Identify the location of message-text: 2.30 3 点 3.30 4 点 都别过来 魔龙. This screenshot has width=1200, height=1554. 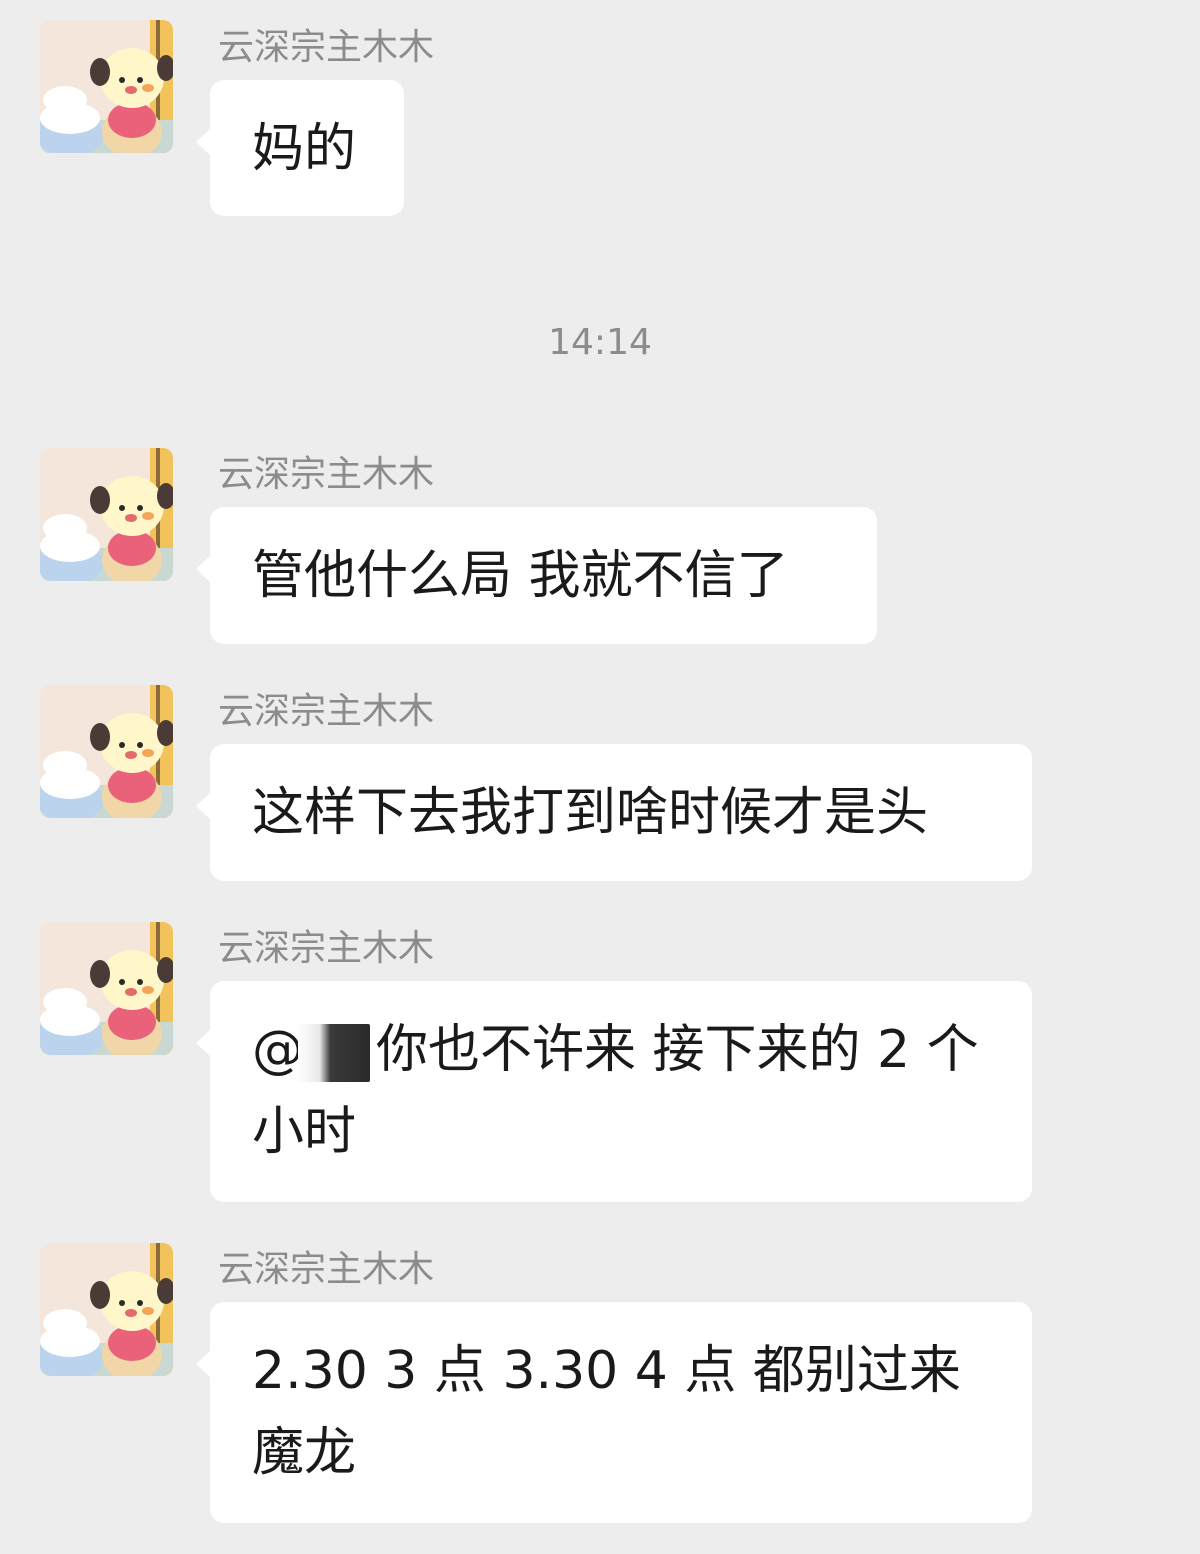
(606, 1412).